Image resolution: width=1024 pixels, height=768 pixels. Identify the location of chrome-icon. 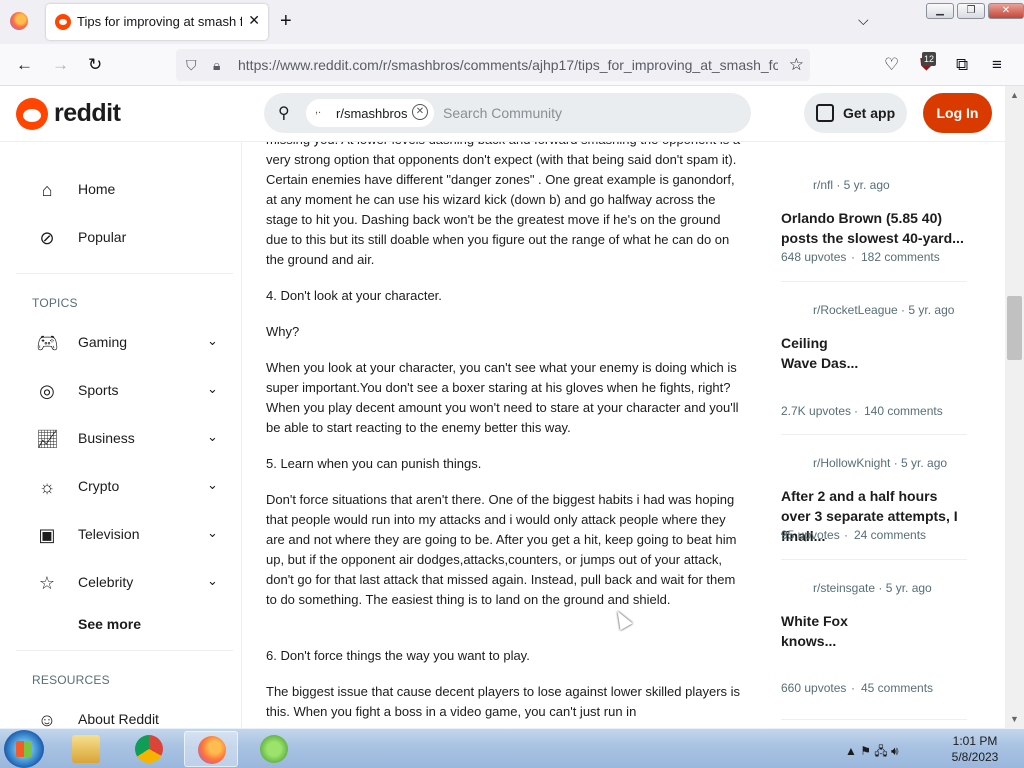
(149, 749).